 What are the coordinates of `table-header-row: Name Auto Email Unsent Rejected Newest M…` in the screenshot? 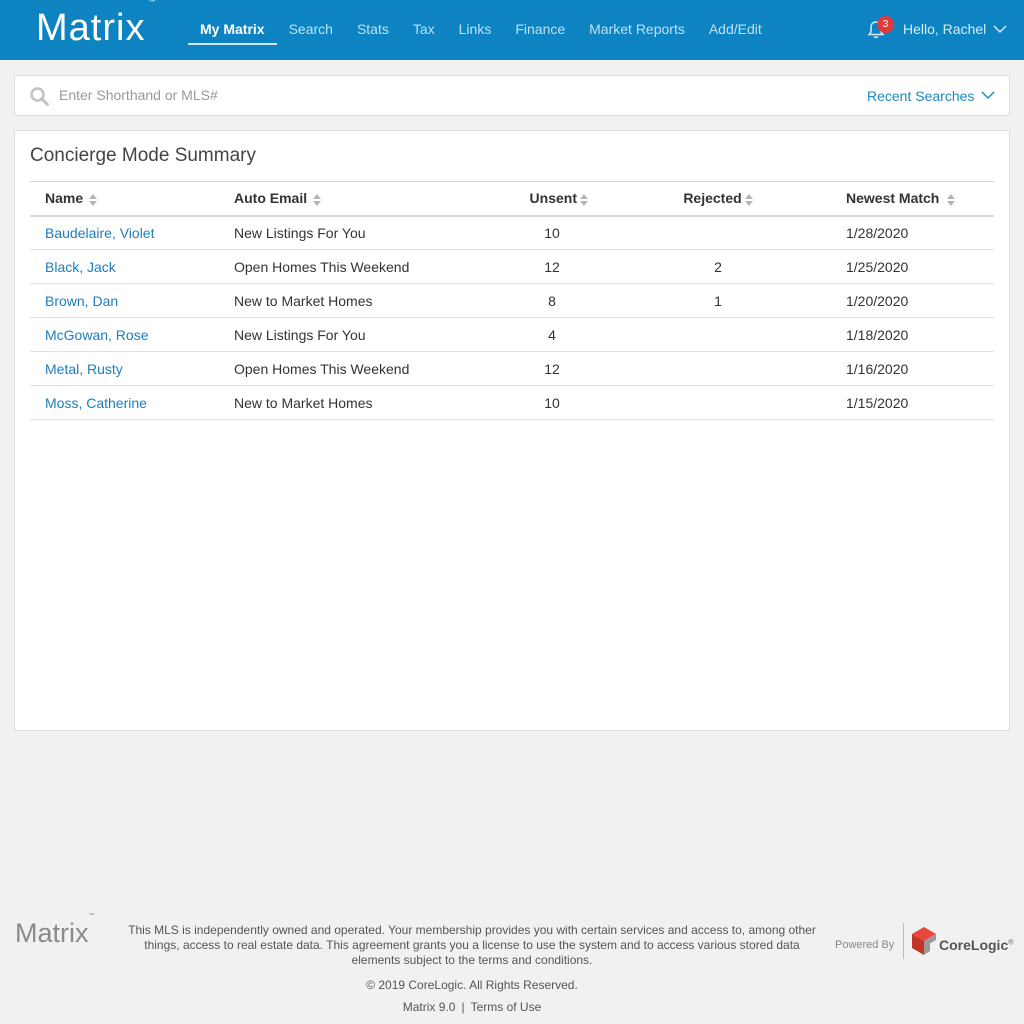 It's located at (512, 198).